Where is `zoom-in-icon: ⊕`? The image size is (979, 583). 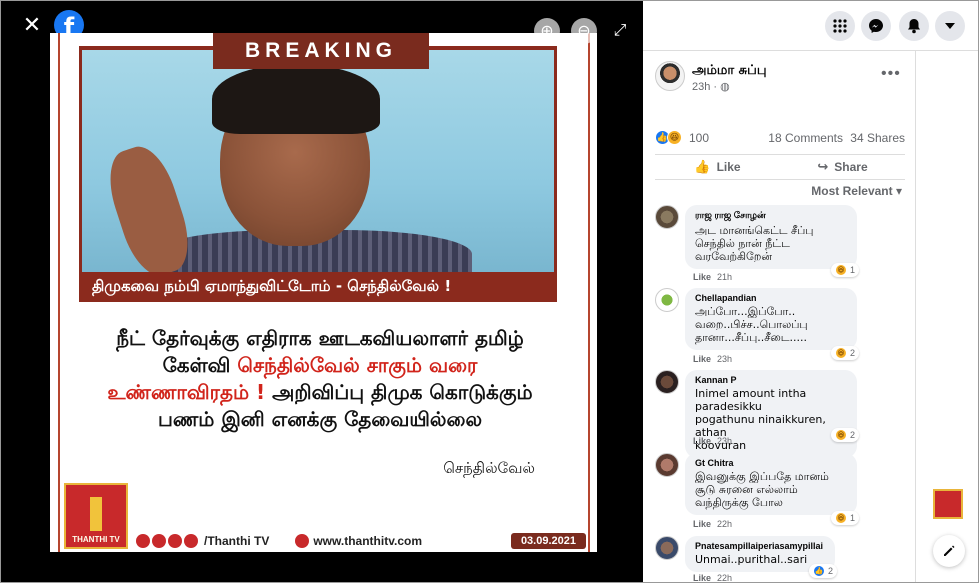 zoom-in-icon: ⊕ is located at coordinates (547, 31).